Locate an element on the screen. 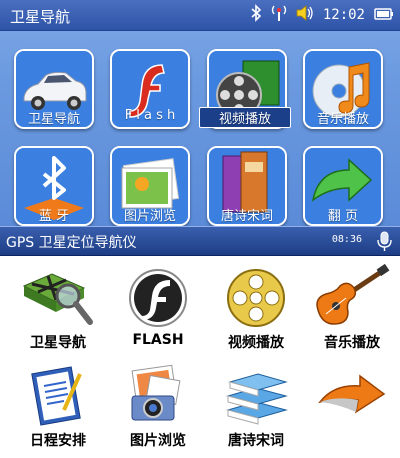 This screenshot has height=458, width=400. label-music: 音乐播放 is located at coordinates (342, 119).